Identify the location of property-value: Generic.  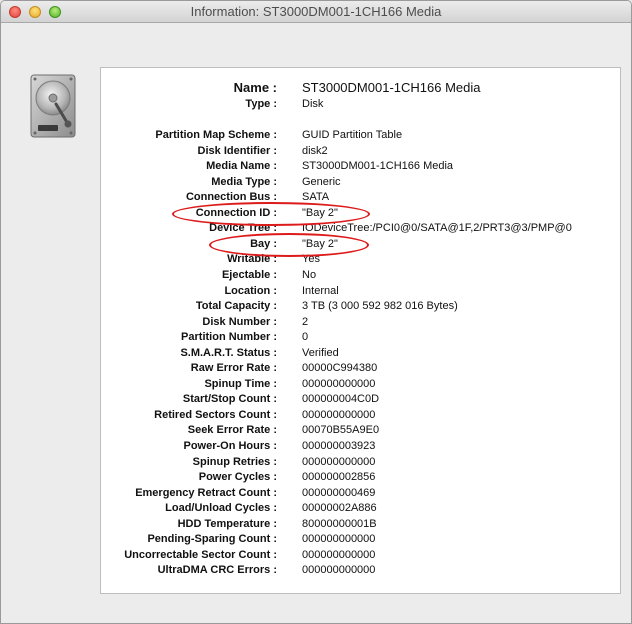
(321, 181).